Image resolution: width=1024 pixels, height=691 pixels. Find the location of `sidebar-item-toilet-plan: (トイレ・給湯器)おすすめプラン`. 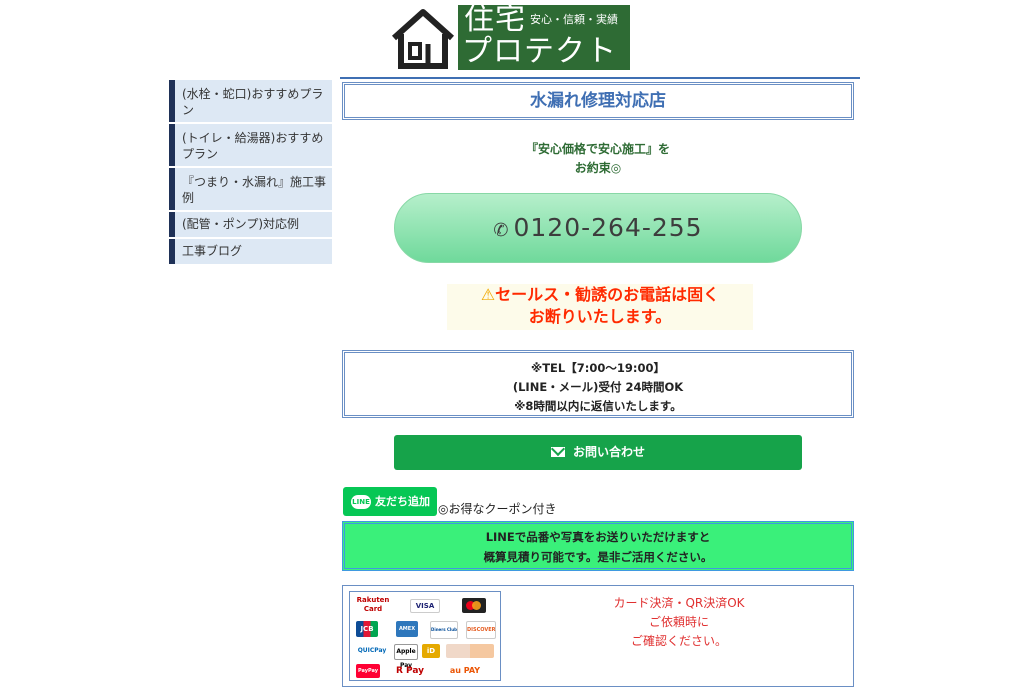

sidebar-item-toilet-plan: (トイレ・給湯器)おすすめプラン is located at coordinates (250, 145).